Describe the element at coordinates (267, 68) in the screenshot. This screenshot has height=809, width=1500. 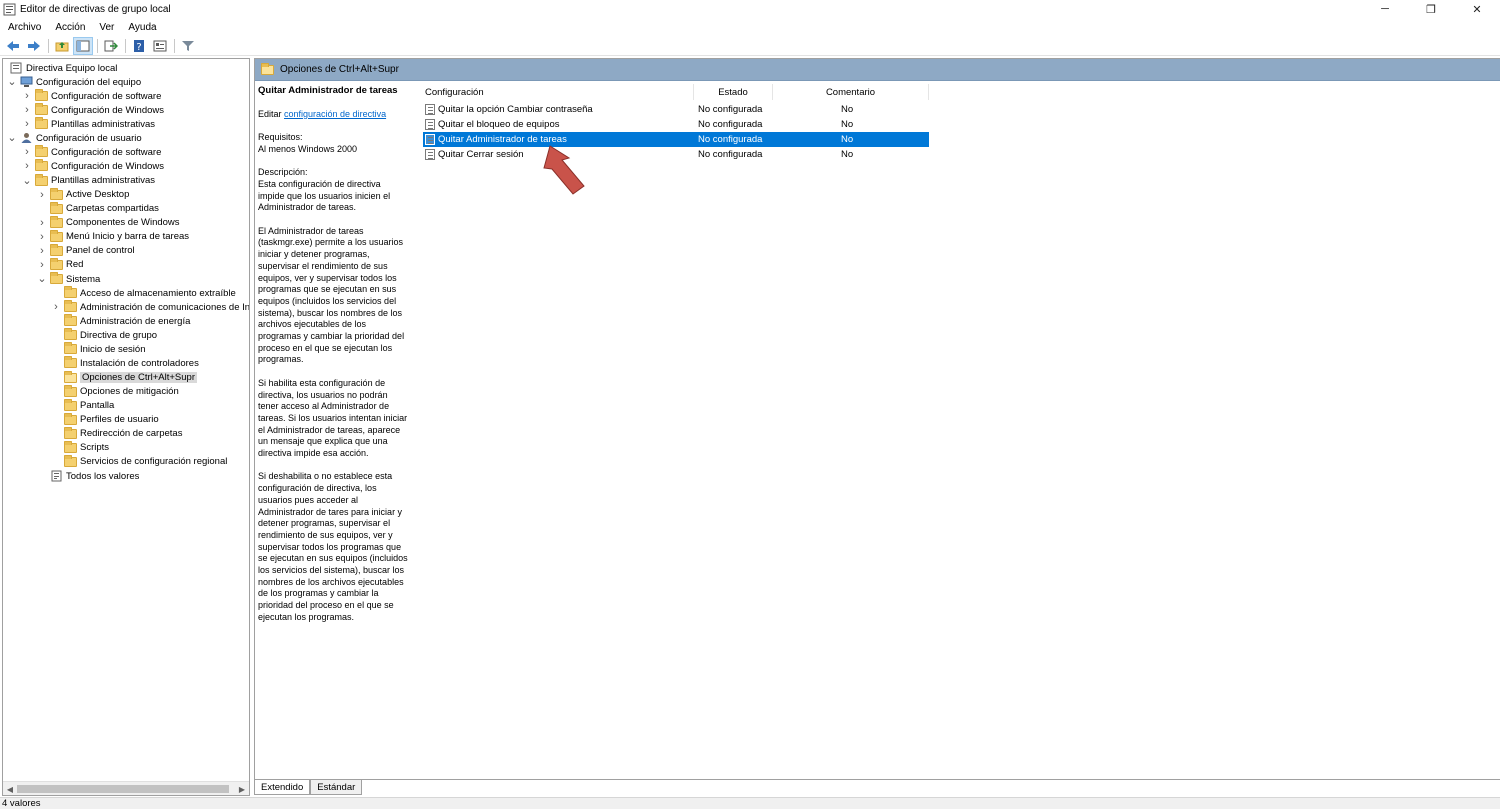
I see `folder-open-icon` at that location.